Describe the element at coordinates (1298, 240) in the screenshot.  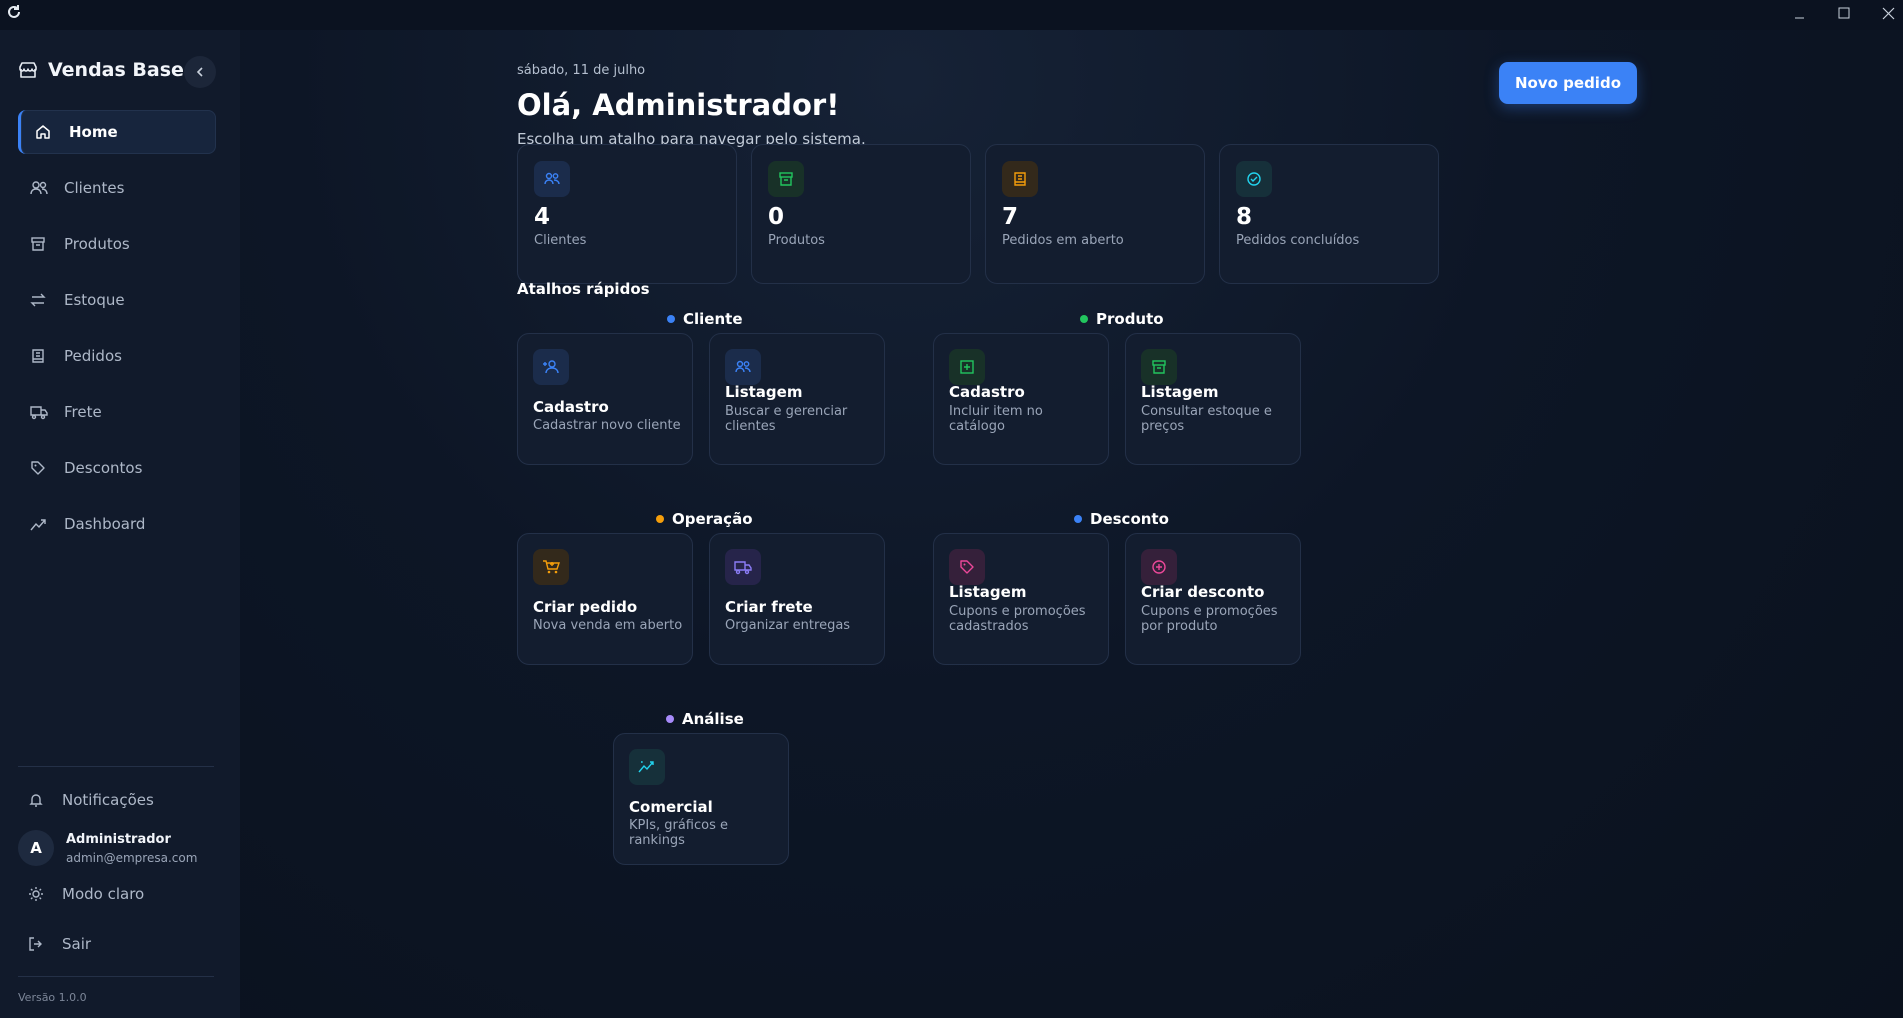
I see `stat-label: Pedidos concluídos` at that location.